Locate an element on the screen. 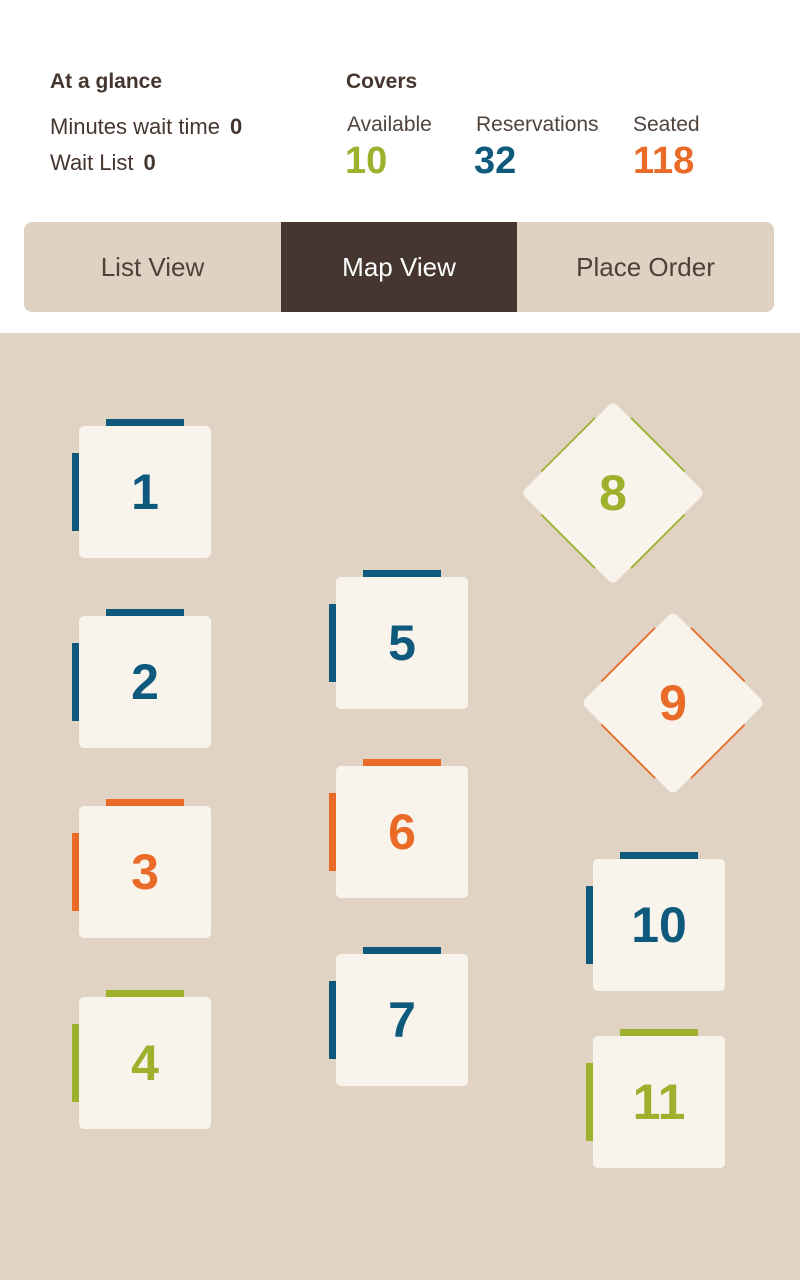  table-8: 8 is located at coordinates (613, 493).